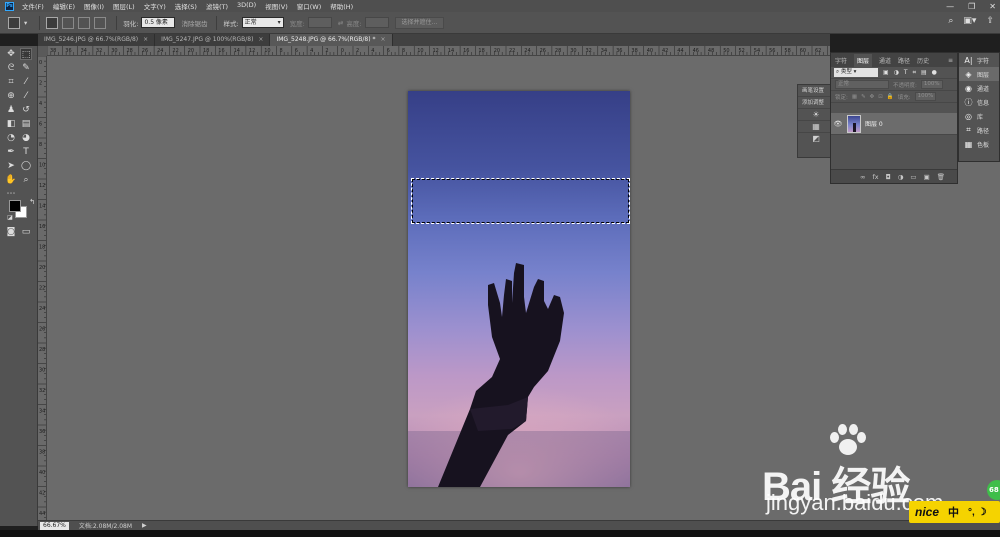 Image resolution: width=1000 pixels, height=537 pixels. What do you see at coordinates (863, 60) in the screenshot?
I see `tab-layers: 图层` at bounding box center [863, 60].